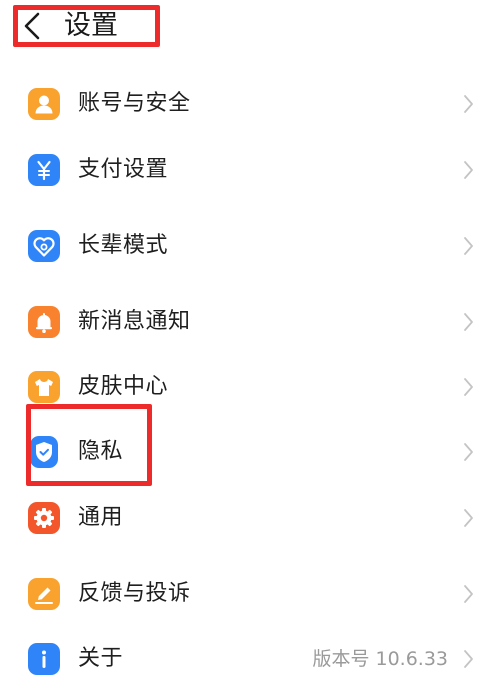 Image resolution: width=500 pixels, height=688 pixels. I want to click on settings-item-general: 通用, so click(250, 518).